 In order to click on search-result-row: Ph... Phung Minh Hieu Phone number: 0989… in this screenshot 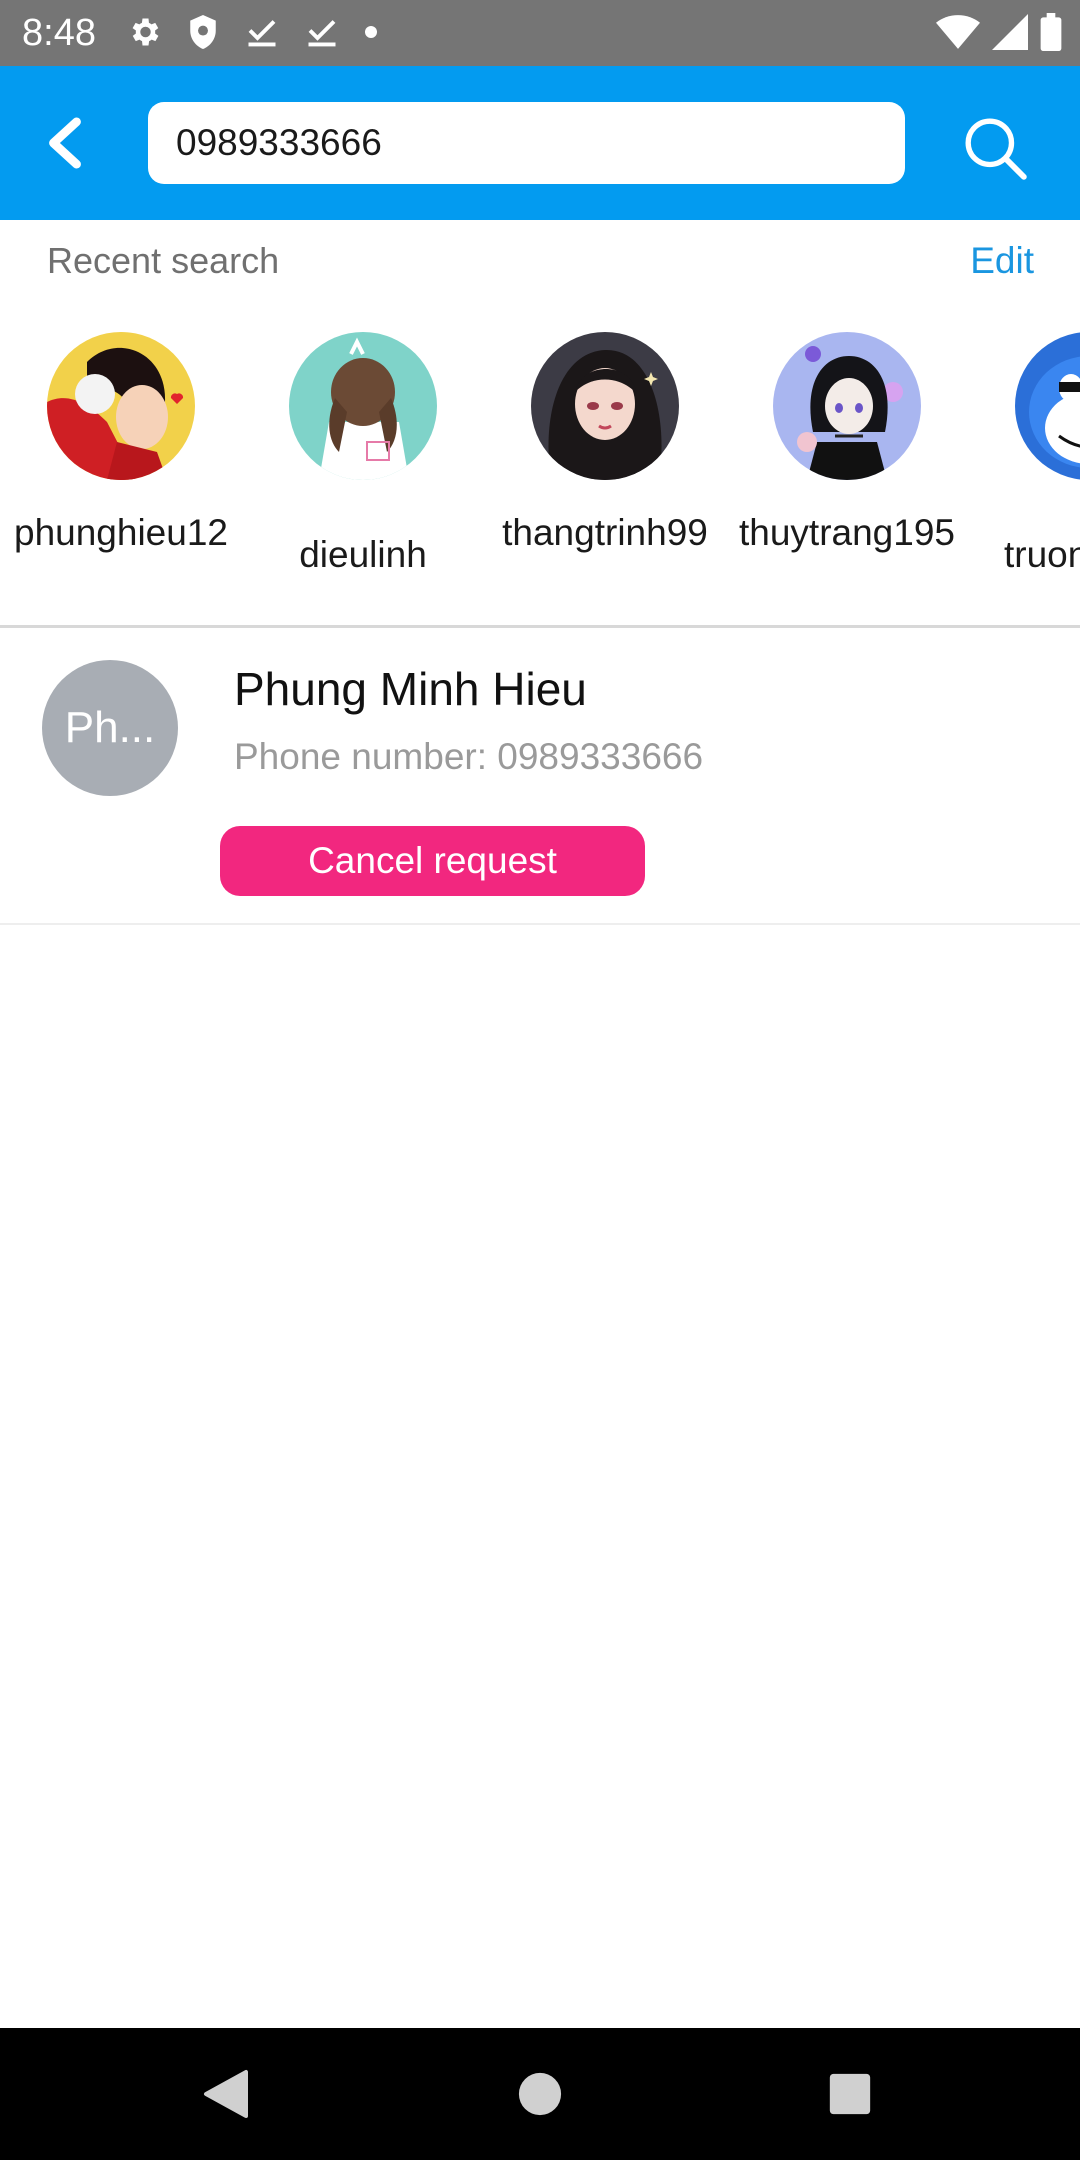, I will do `click(540, 776)`.